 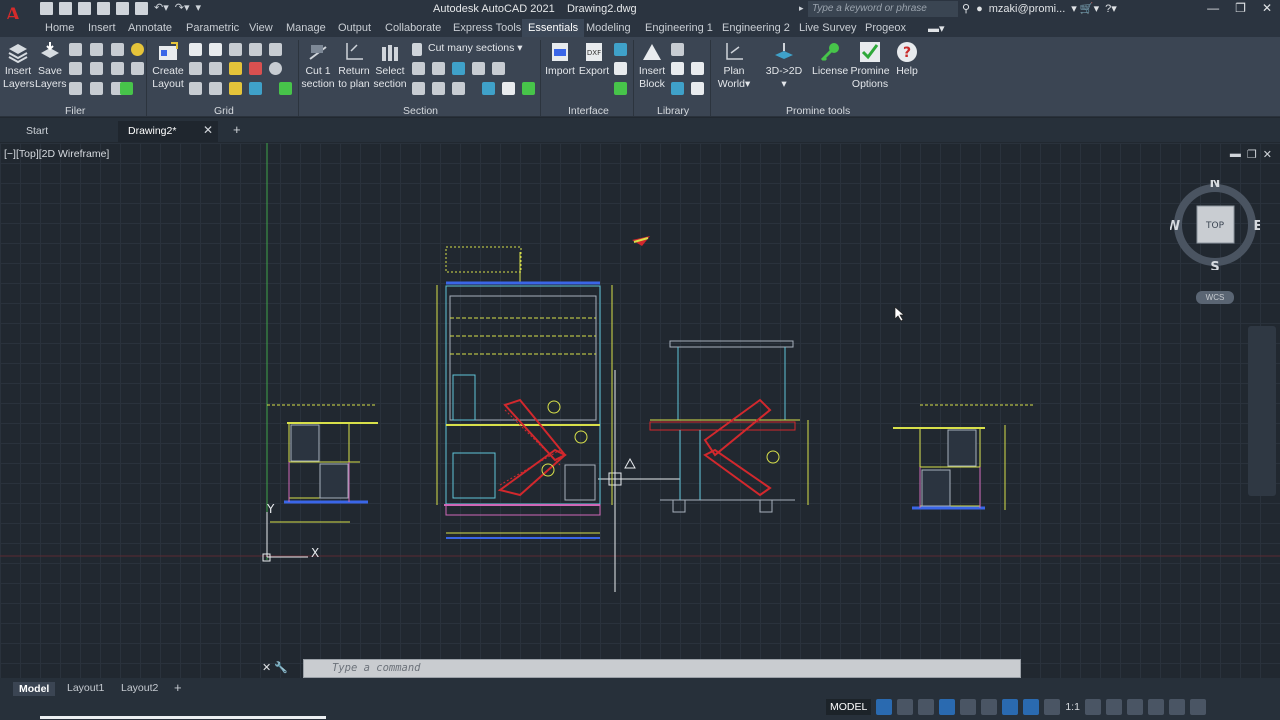 What do you see at coordinates (59, 28) in the screenshot?
I see `tab-home: Home` at bounding box center [59, 28].